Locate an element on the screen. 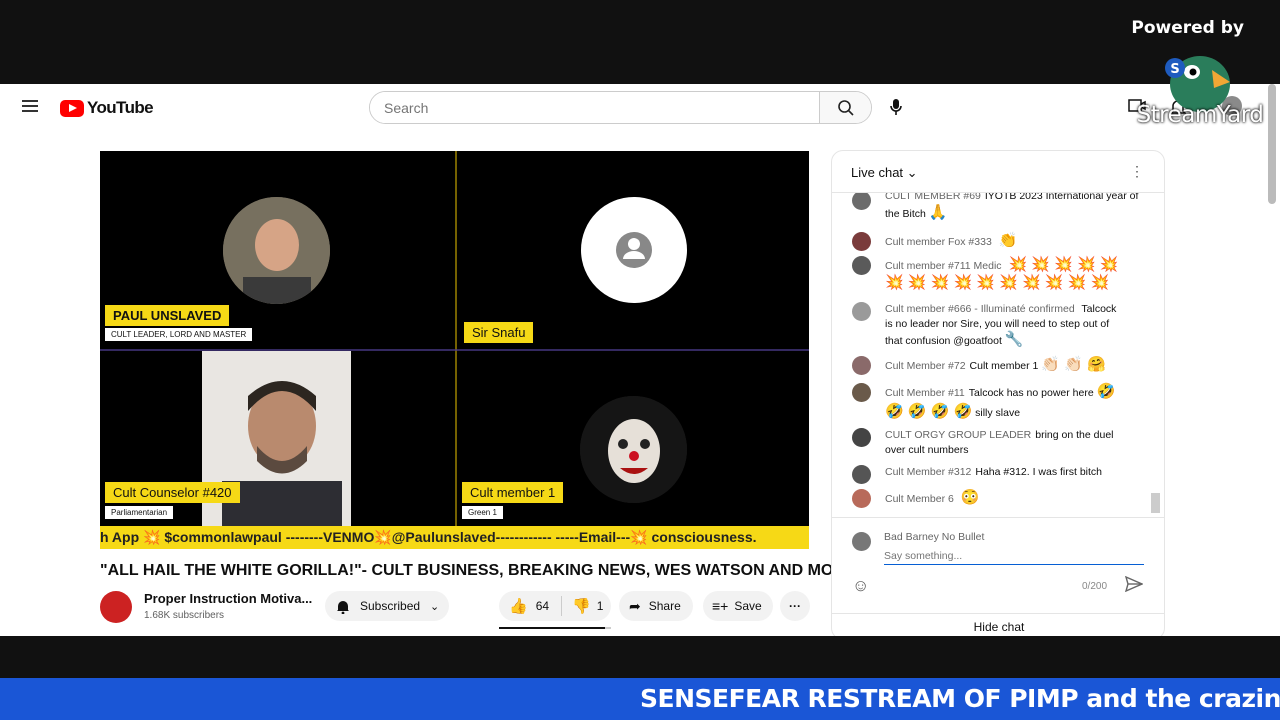 Image resolution: width=1280 pixels, height=720 pixels. subscriber-count: 1.68K subscribers is located at coordinates (184, 615).